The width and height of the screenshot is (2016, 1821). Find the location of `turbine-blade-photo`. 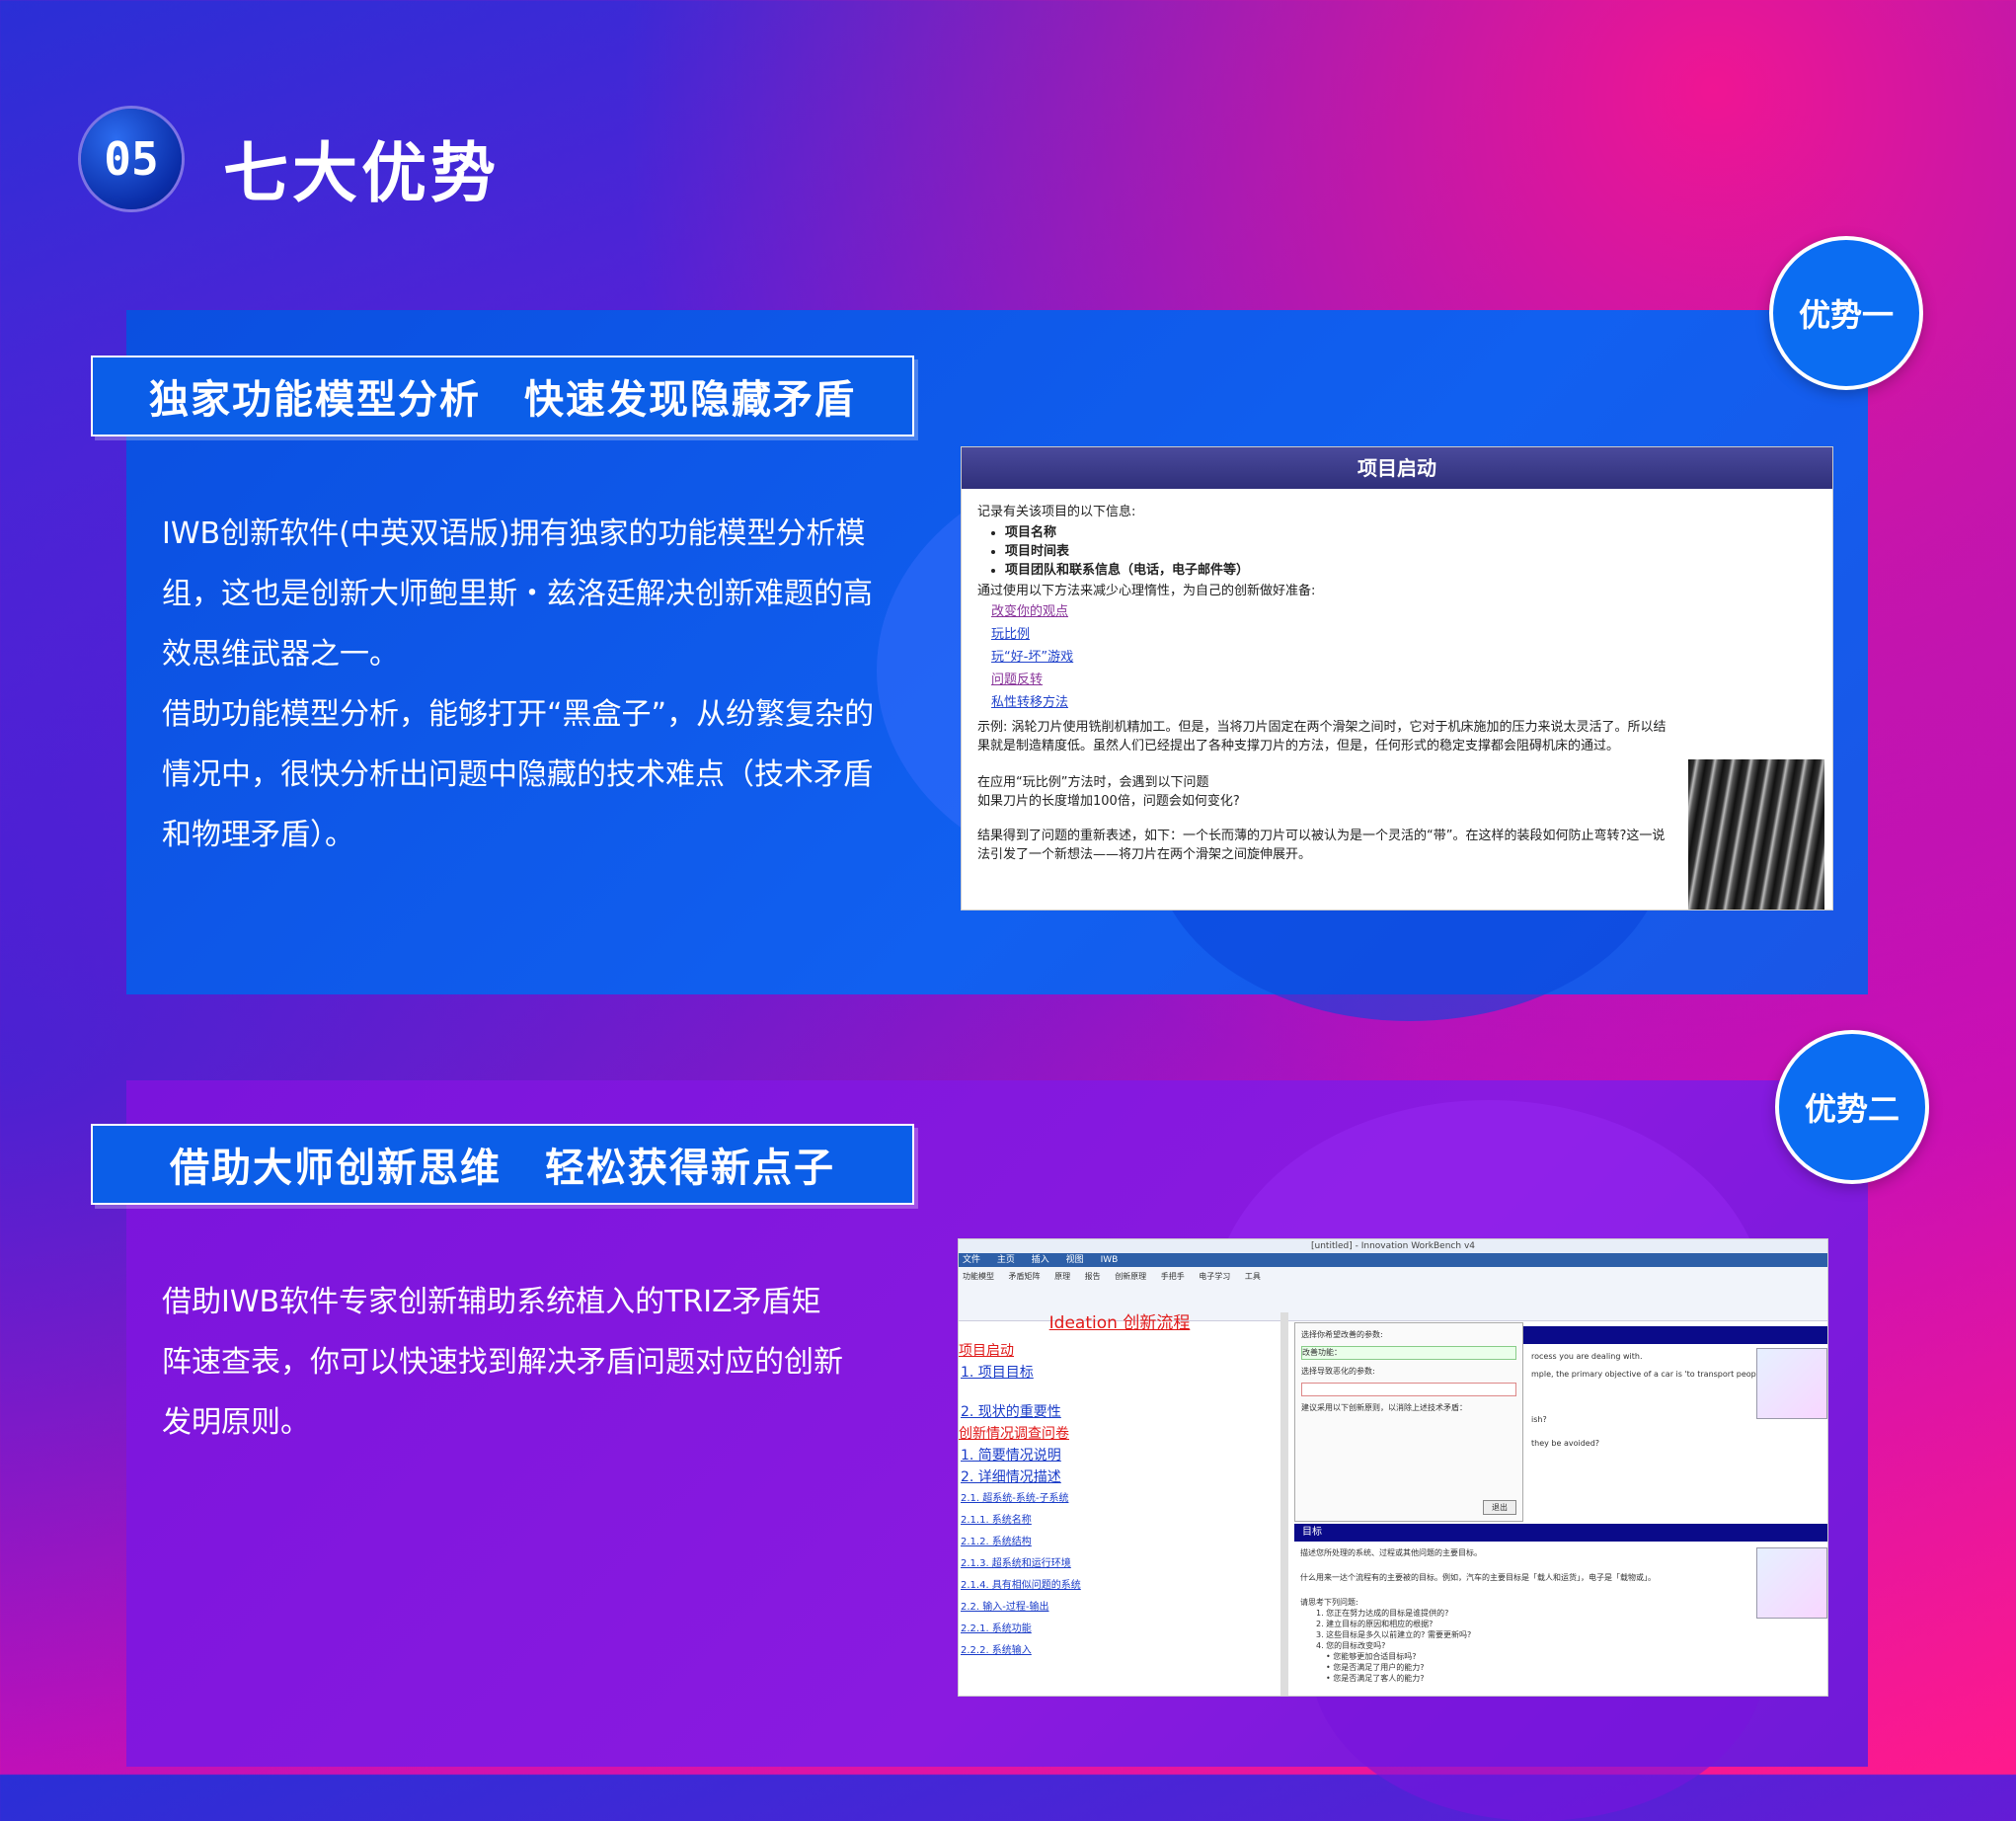

turbine-blade-photo is located at coordinates (1756, 834).